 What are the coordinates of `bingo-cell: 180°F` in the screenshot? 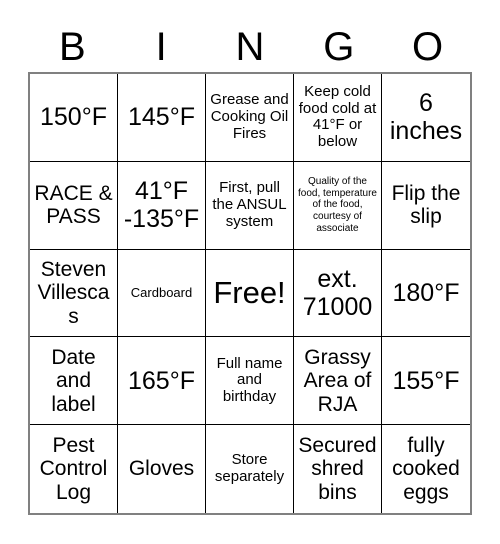 It's located at (426, 294).